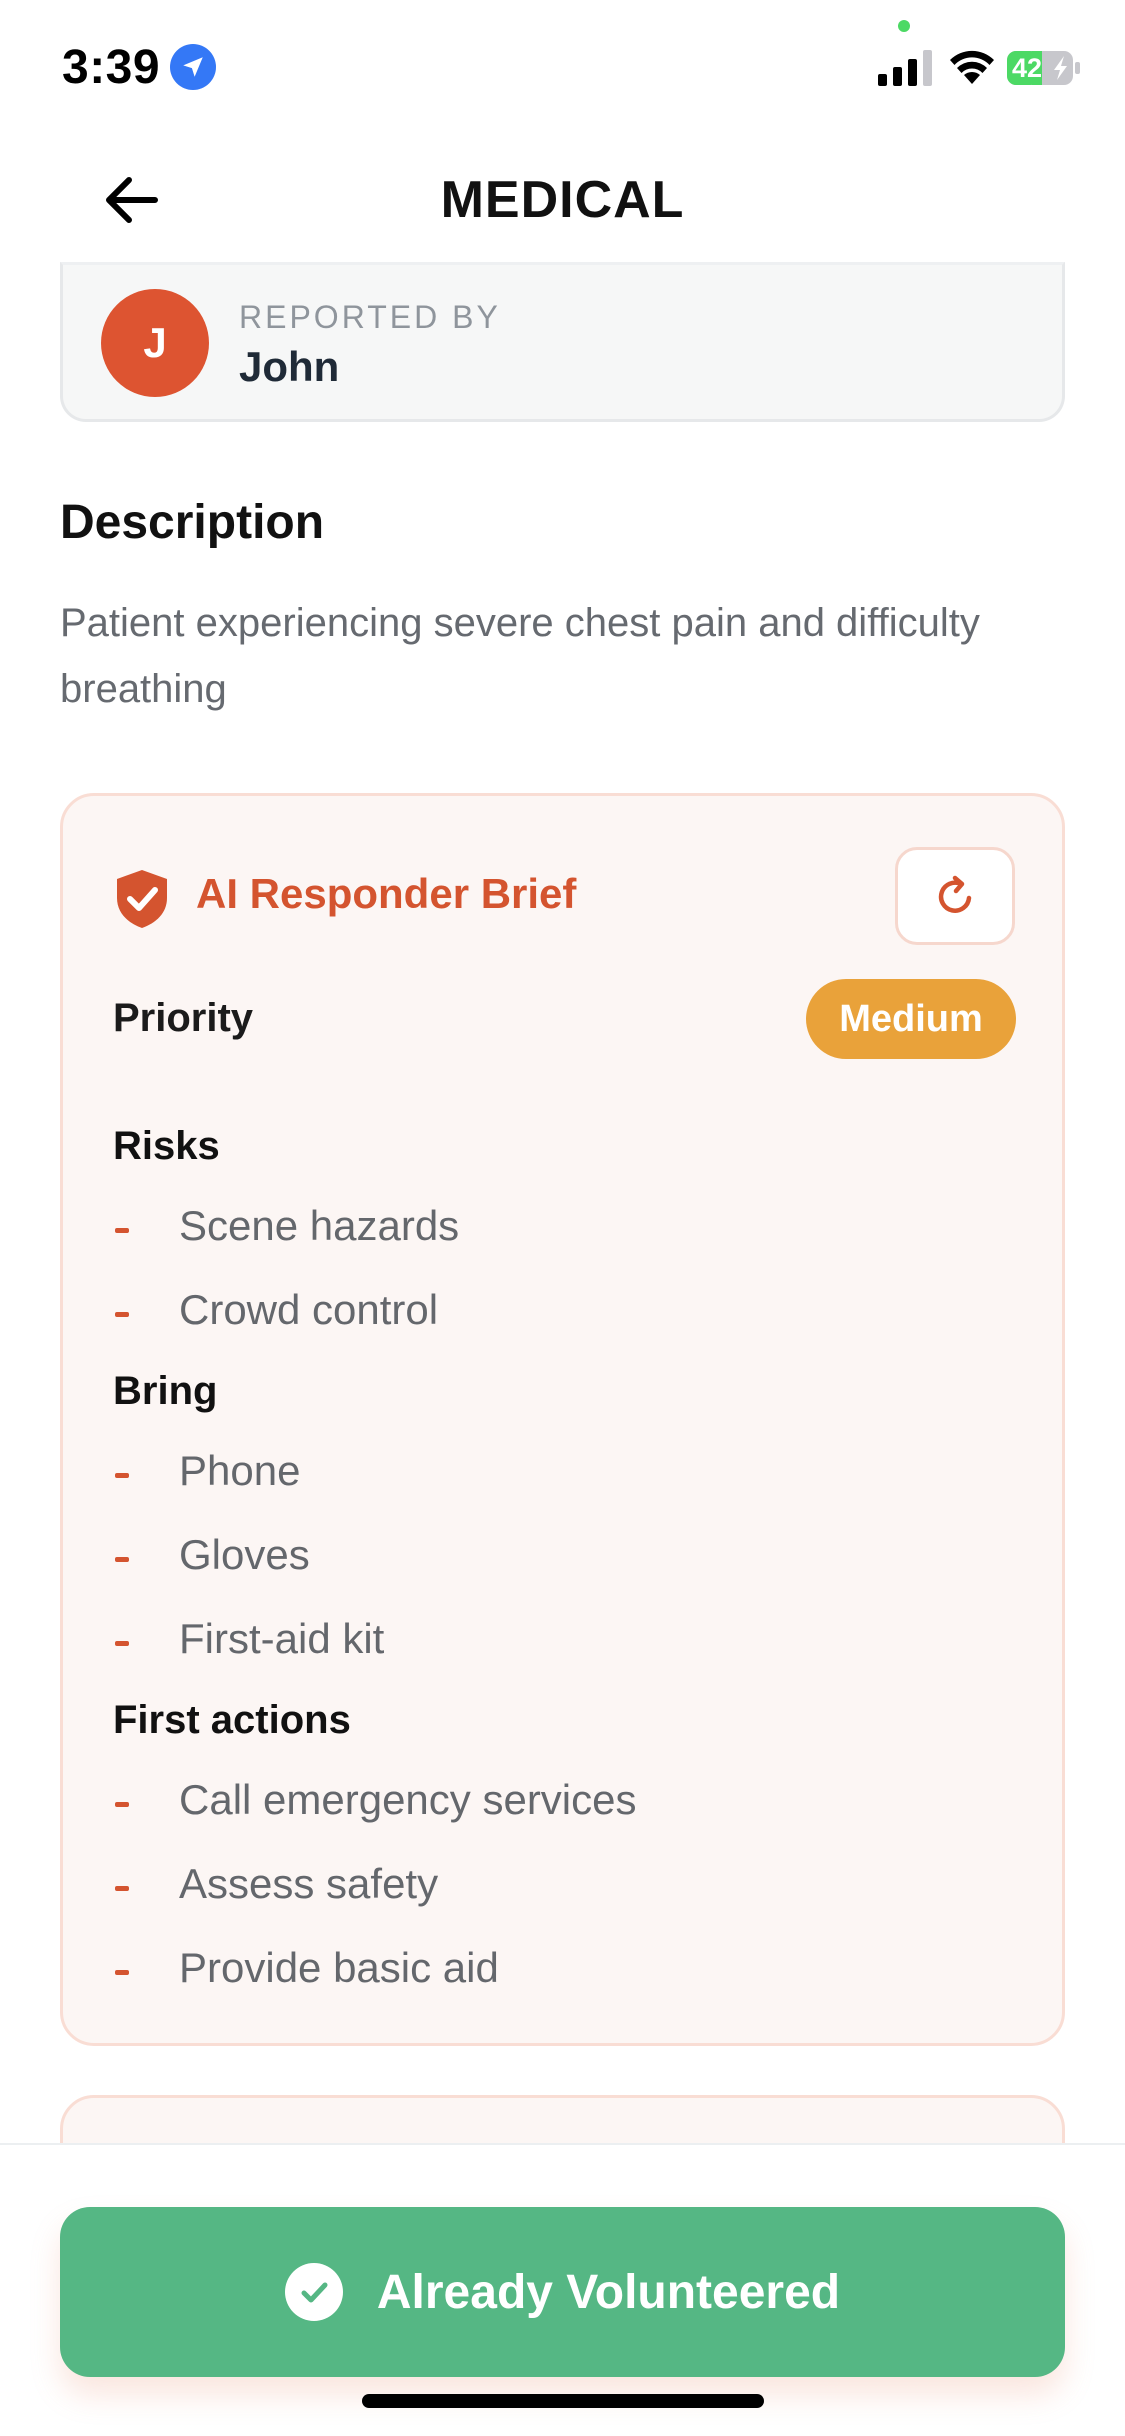 The width and height of the screenshot is (1125, 2436). I want to click on list-item: Scene hazards, so click(563, 1228).